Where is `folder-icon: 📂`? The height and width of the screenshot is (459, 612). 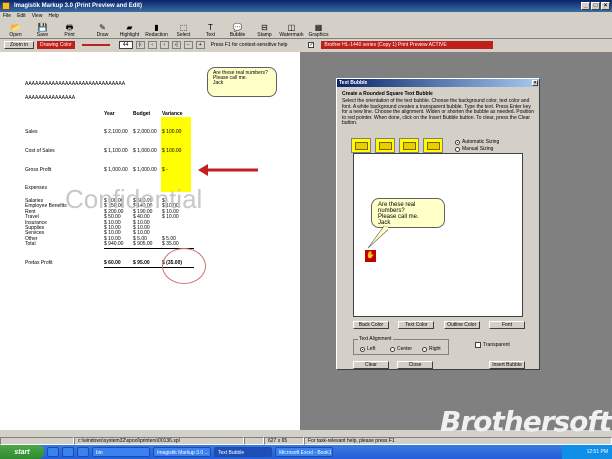 folder-icon: 📂 is located at coordinates (15, 27).